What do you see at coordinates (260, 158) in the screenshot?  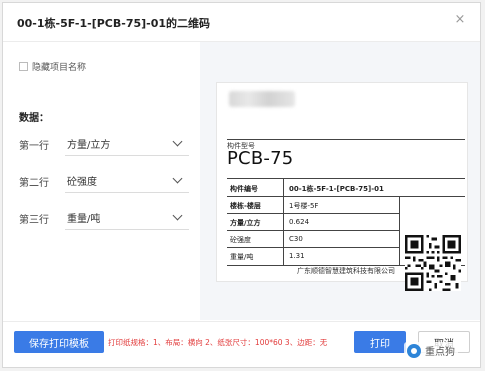 I see `model-number: PCB-75` at bounding box center [260, 158].